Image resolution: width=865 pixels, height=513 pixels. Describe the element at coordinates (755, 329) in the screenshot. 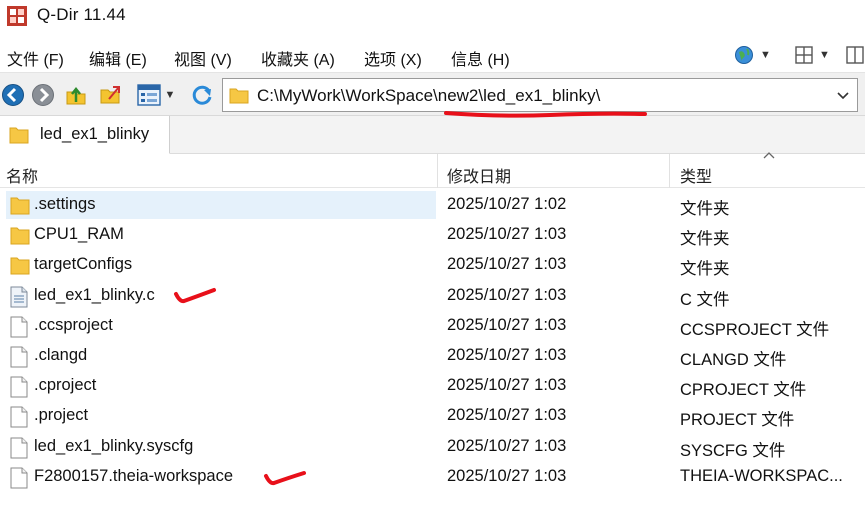

I see `file-type: CCSPROJECT 文件` at that location.